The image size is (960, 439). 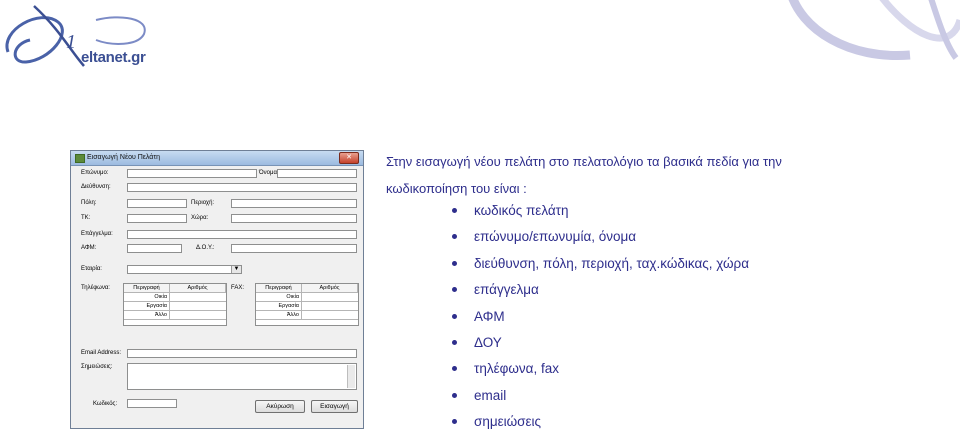 I want to click on svg-text: 1, so click(x=71, y=42).